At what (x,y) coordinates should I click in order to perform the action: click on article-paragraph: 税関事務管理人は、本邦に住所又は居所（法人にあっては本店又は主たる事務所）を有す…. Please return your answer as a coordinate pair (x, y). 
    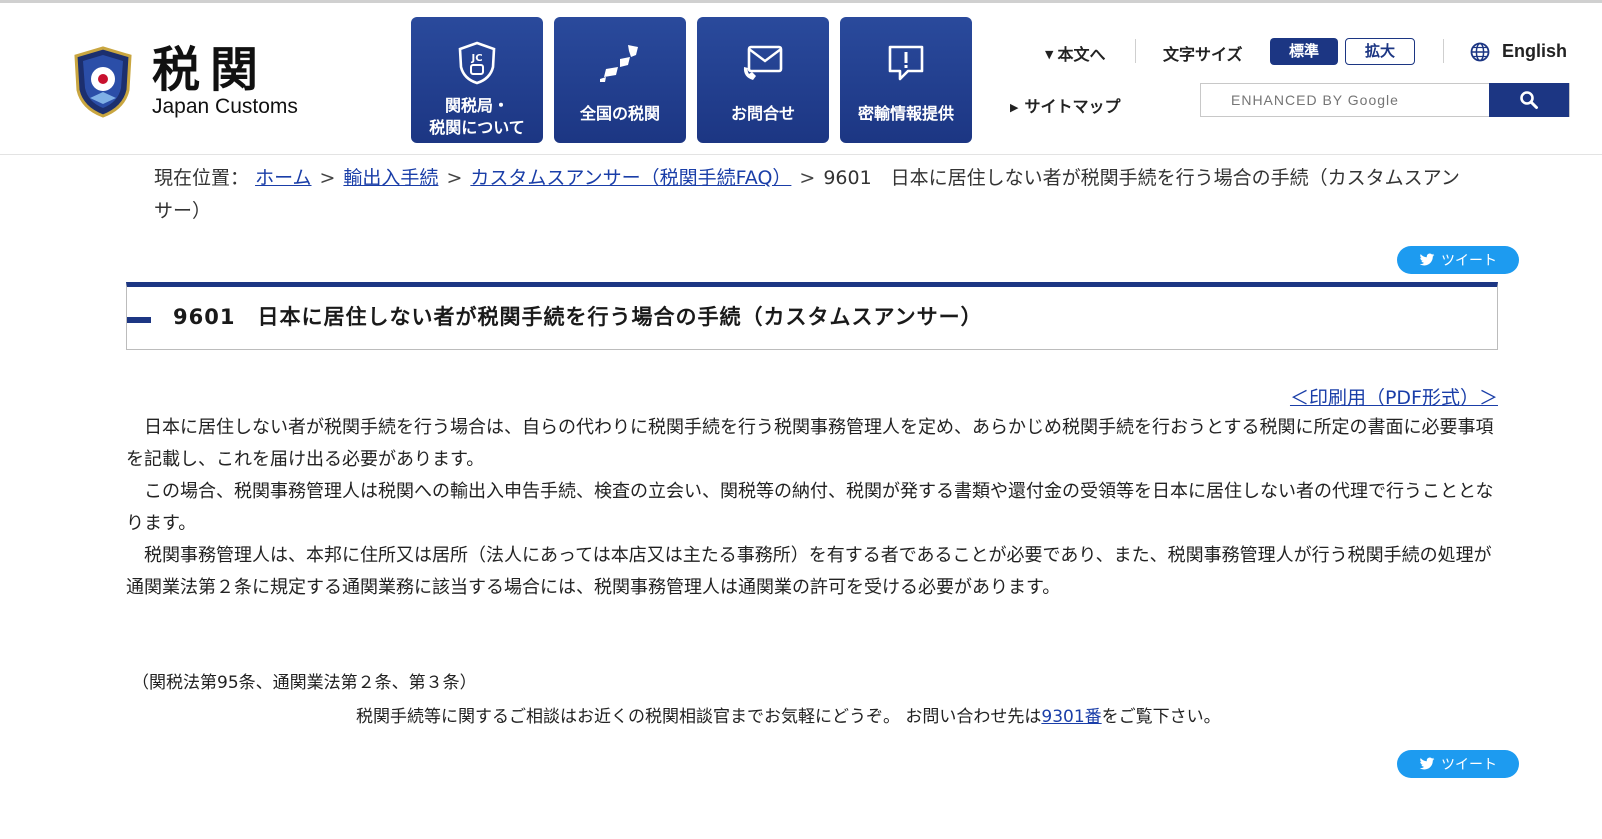
    Looking at the image, I should click on (809, 571).